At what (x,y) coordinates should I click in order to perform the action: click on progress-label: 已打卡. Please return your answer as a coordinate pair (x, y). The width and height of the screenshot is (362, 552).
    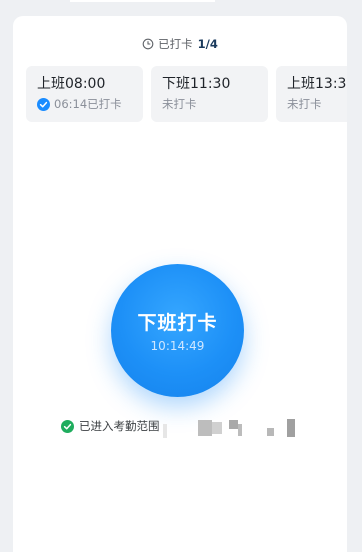
    Looking at the image, I should click on (175, 44).